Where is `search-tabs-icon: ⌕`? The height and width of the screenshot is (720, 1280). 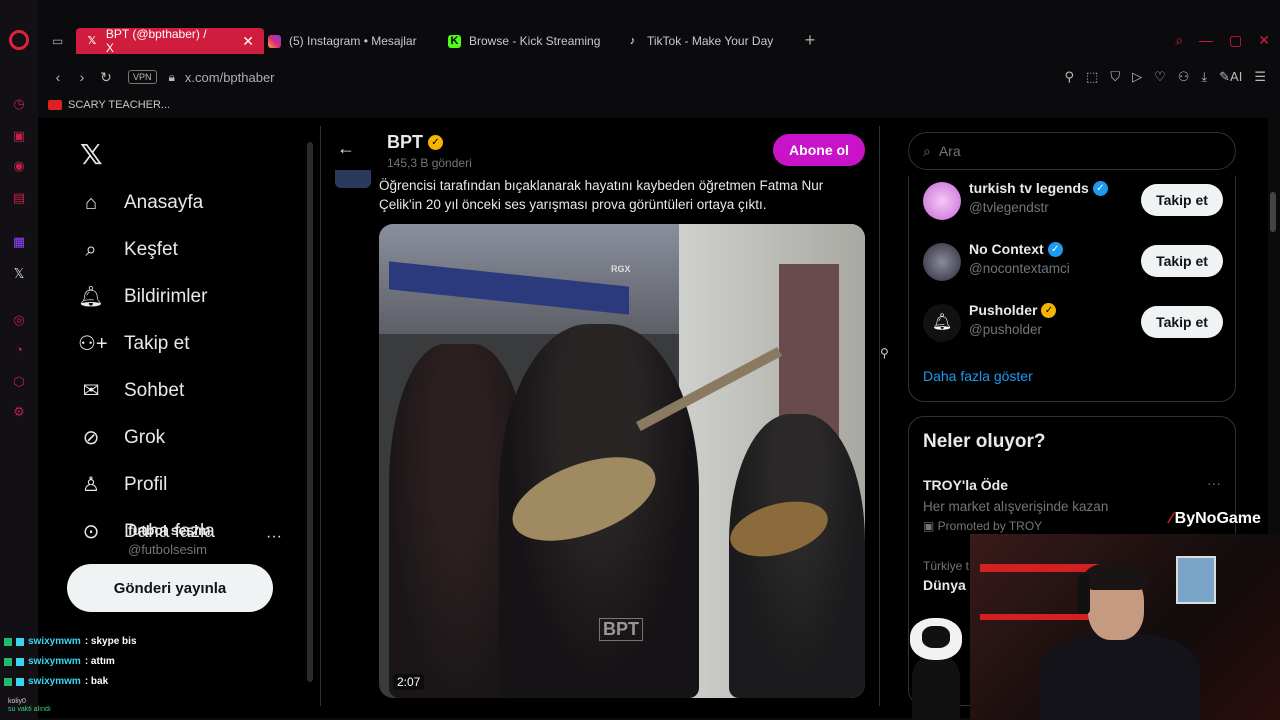
search-tabs-icon: ⌕ is located at coordinates (1179, 40).